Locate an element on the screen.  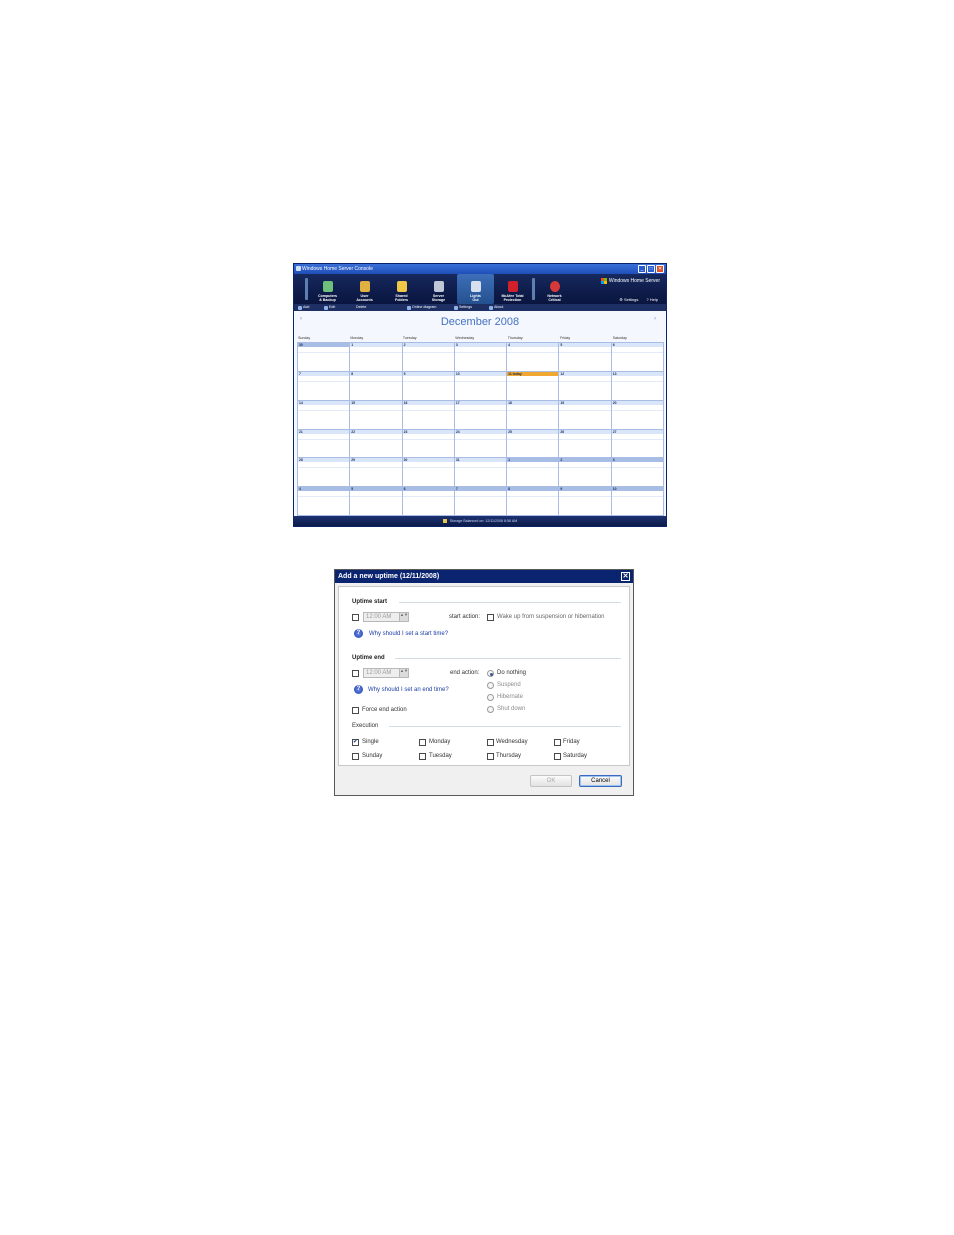
calendar-day-cell: 18 is located at coordinates (533, 415).